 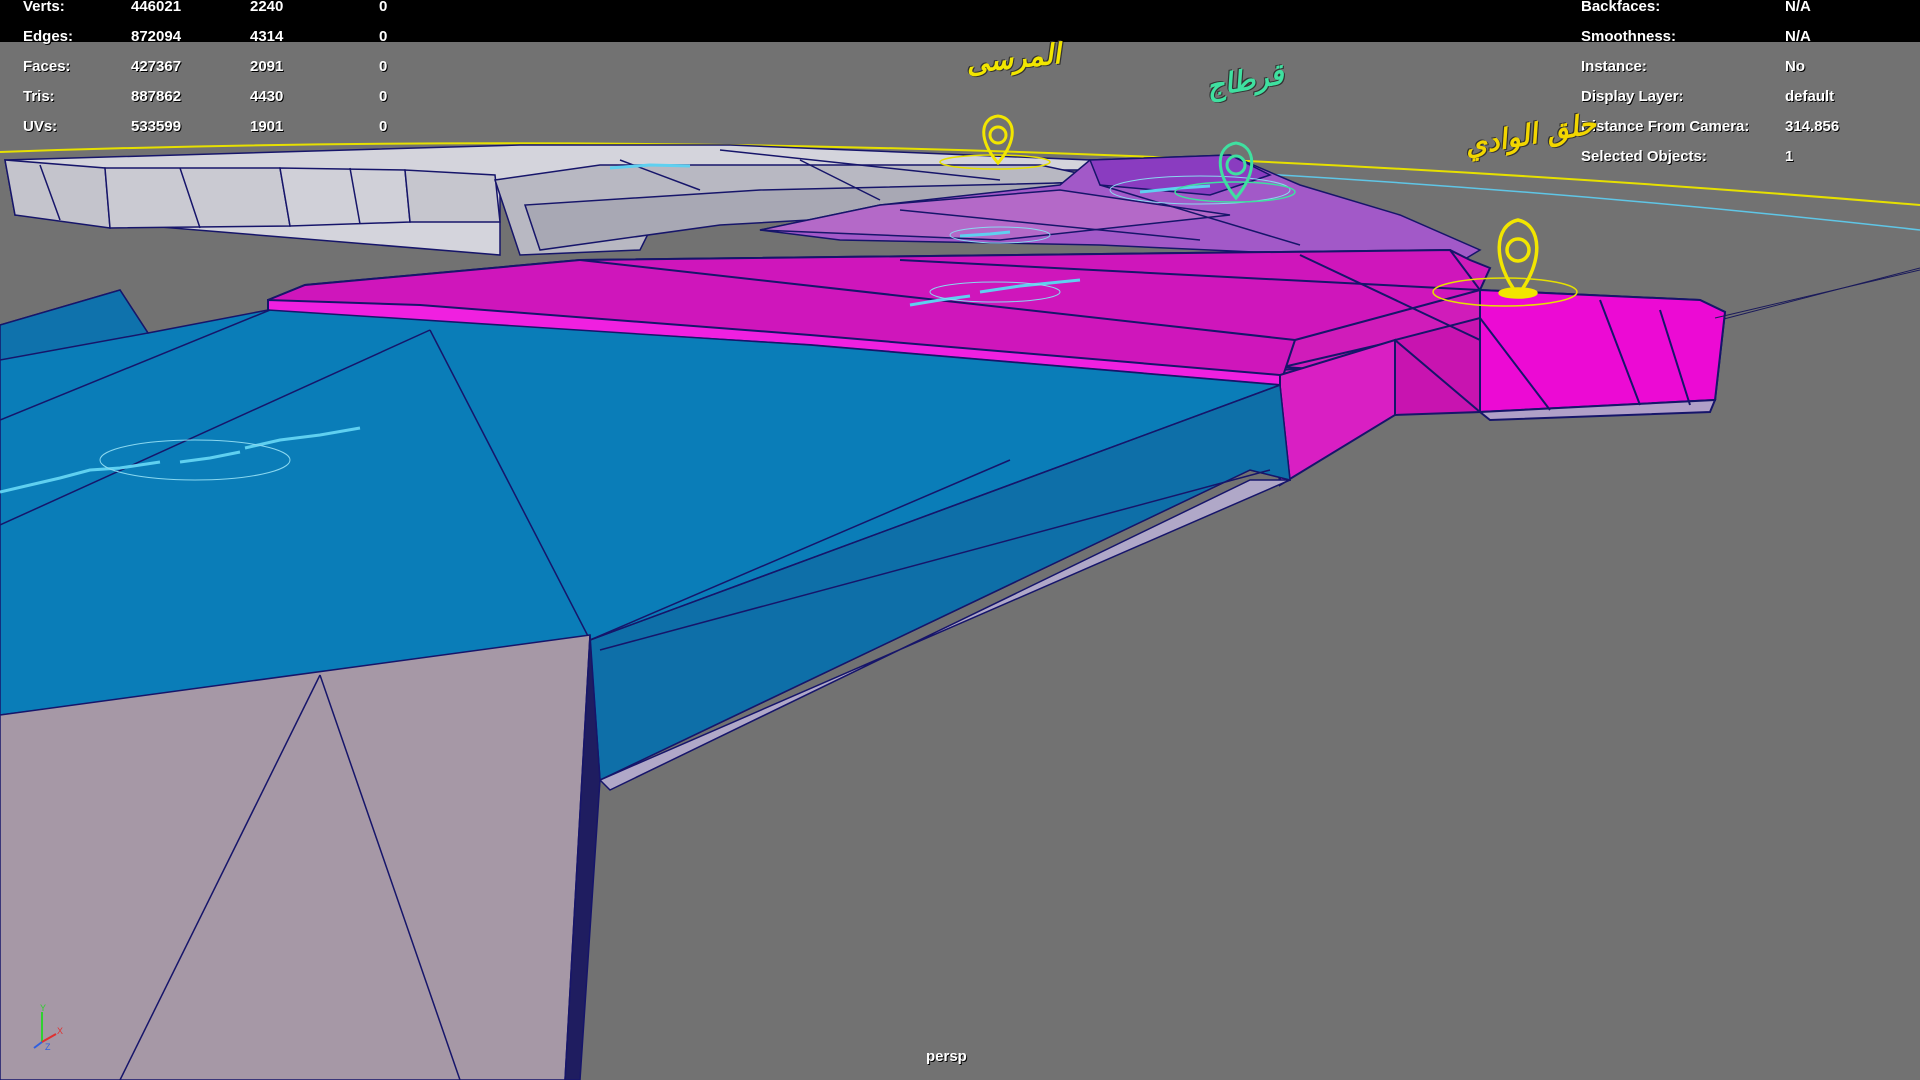 I want to click on svg-text: Z, so click(x=48, y=1046).